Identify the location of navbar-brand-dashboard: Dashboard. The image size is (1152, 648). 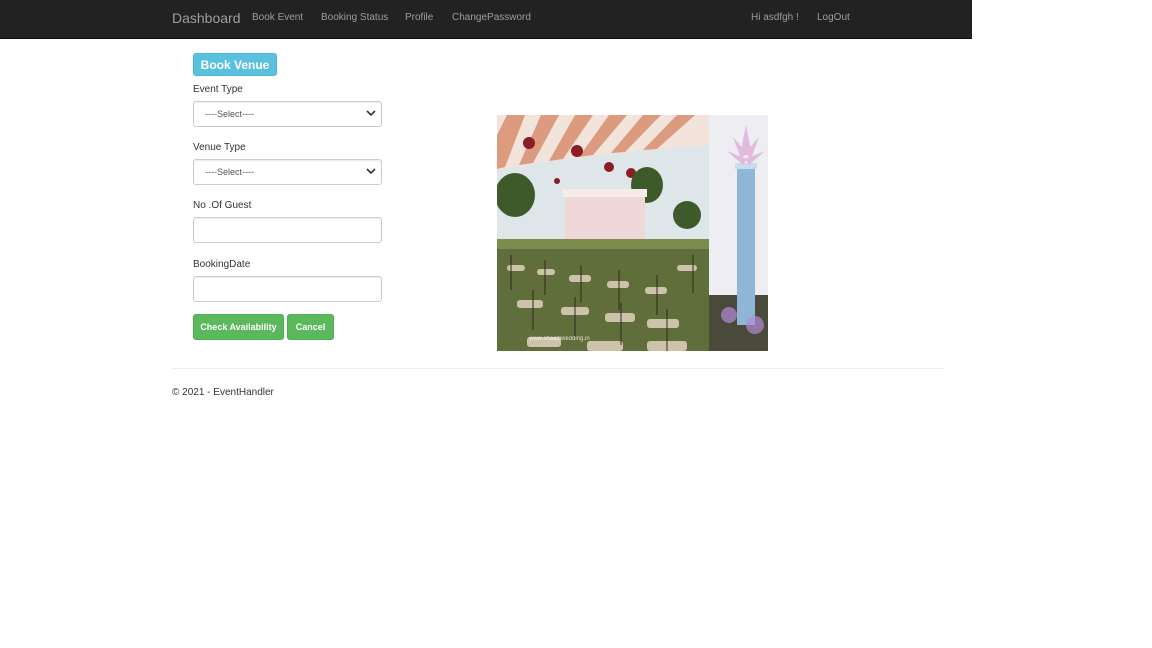
(206, 18).